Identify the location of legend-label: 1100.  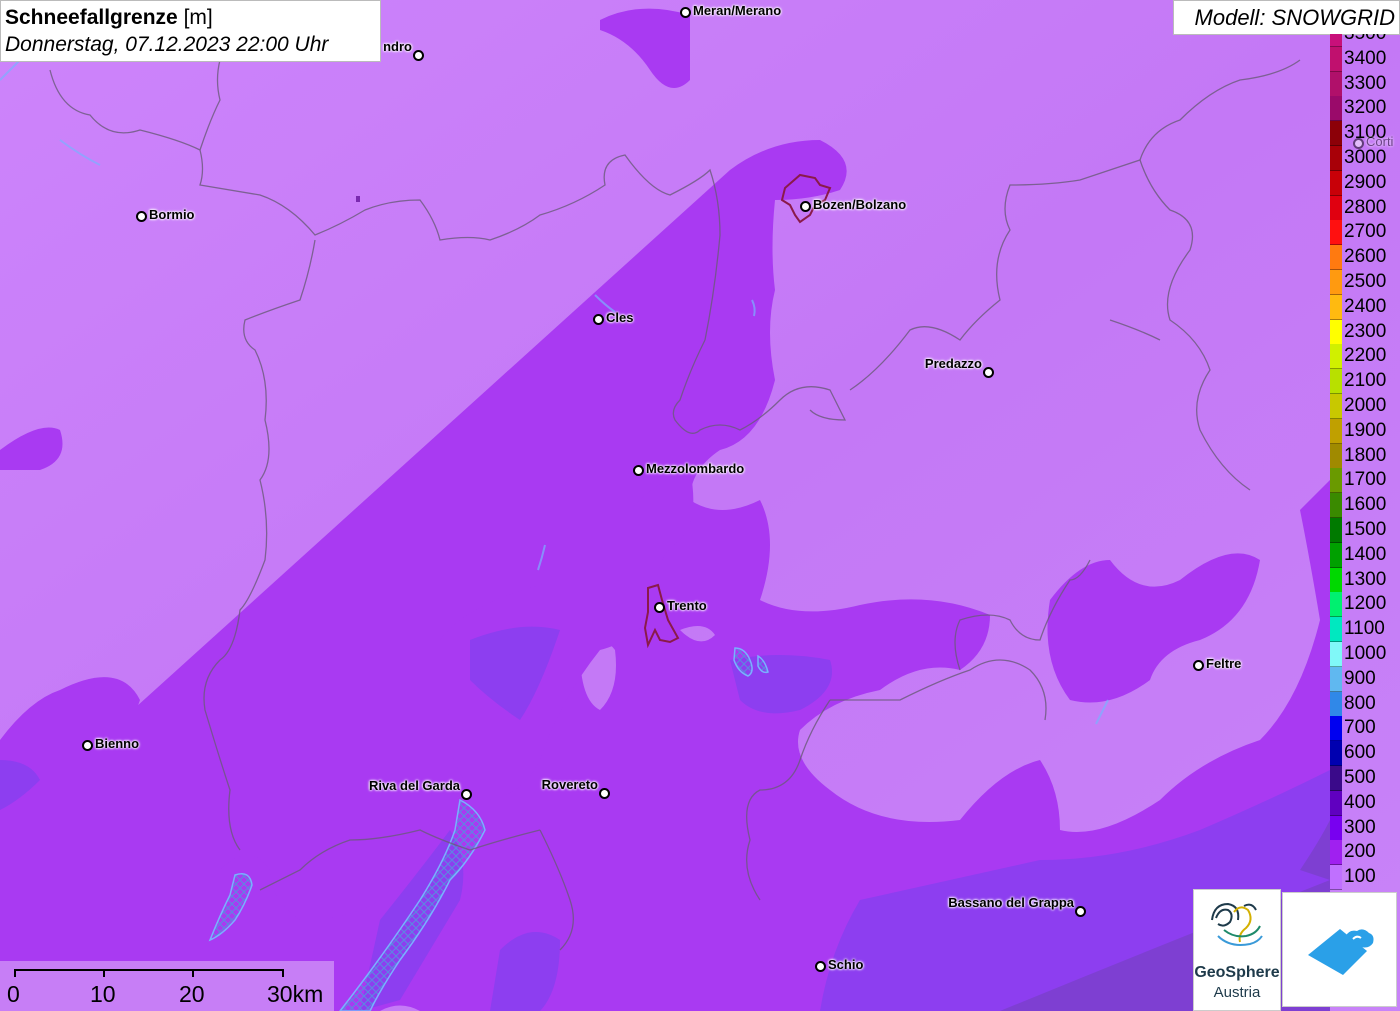
(1364, 629).